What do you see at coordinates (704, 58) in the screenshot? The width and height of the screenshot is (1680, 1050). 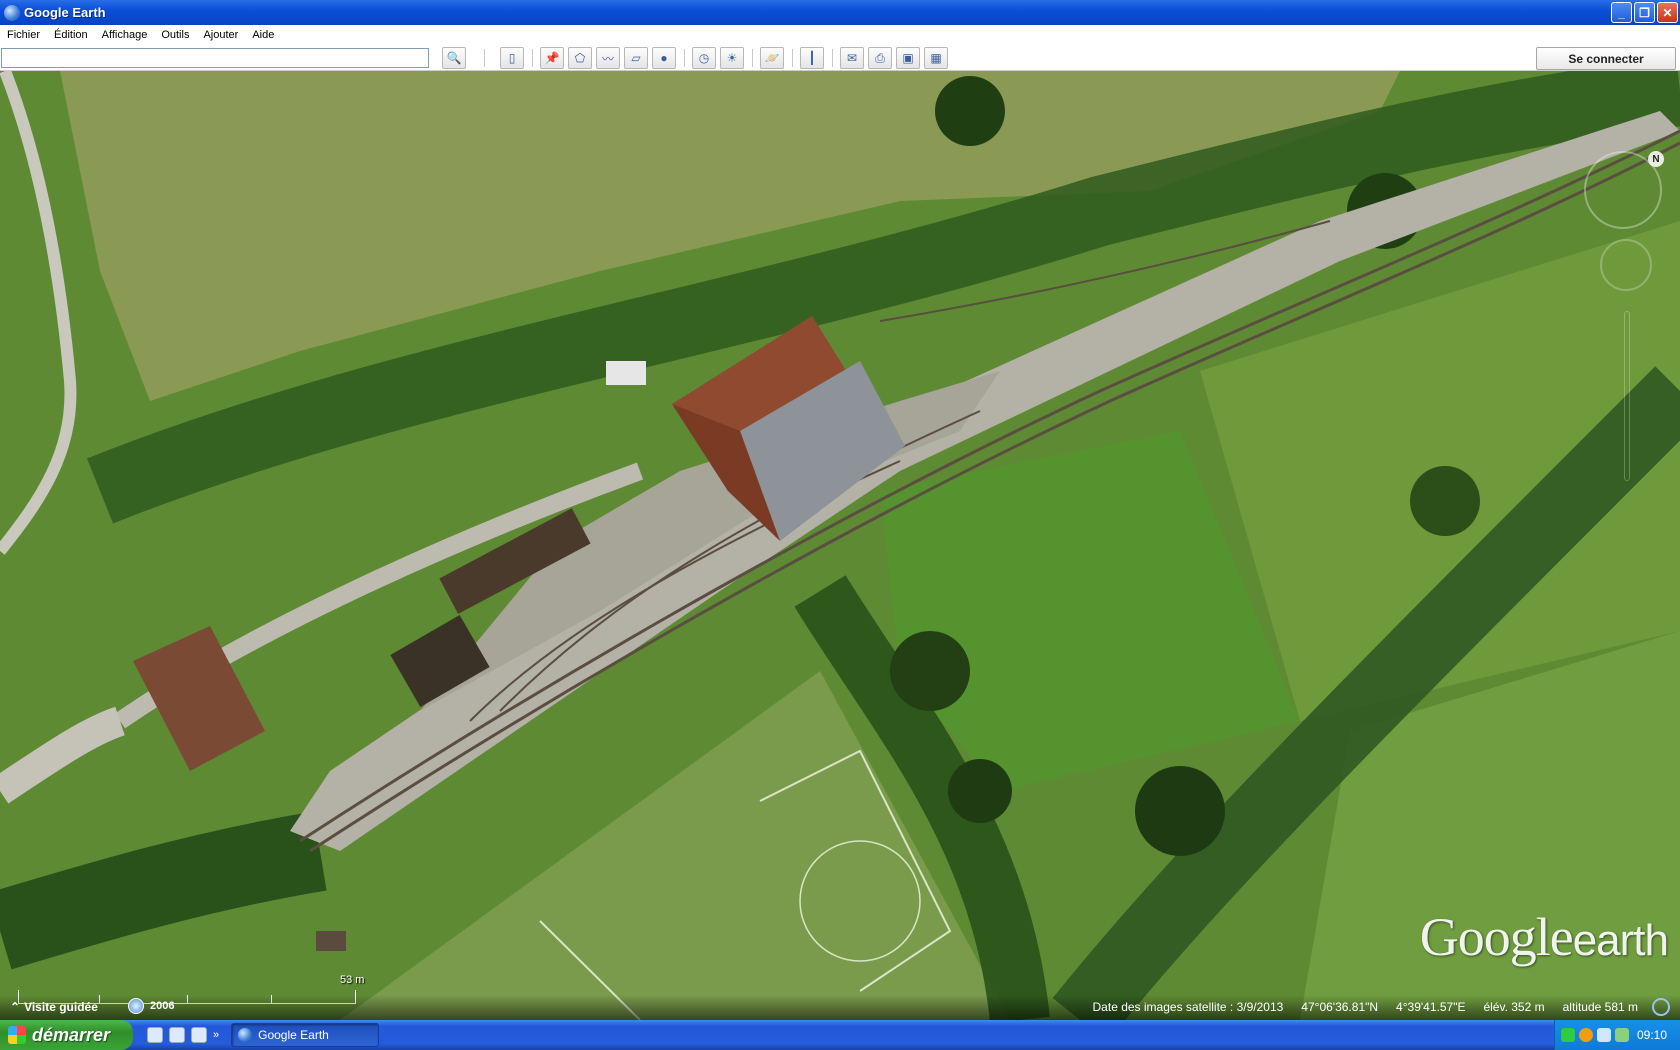 I see `historical-imagery-icon: ◷` at bounding box center [704, 58].